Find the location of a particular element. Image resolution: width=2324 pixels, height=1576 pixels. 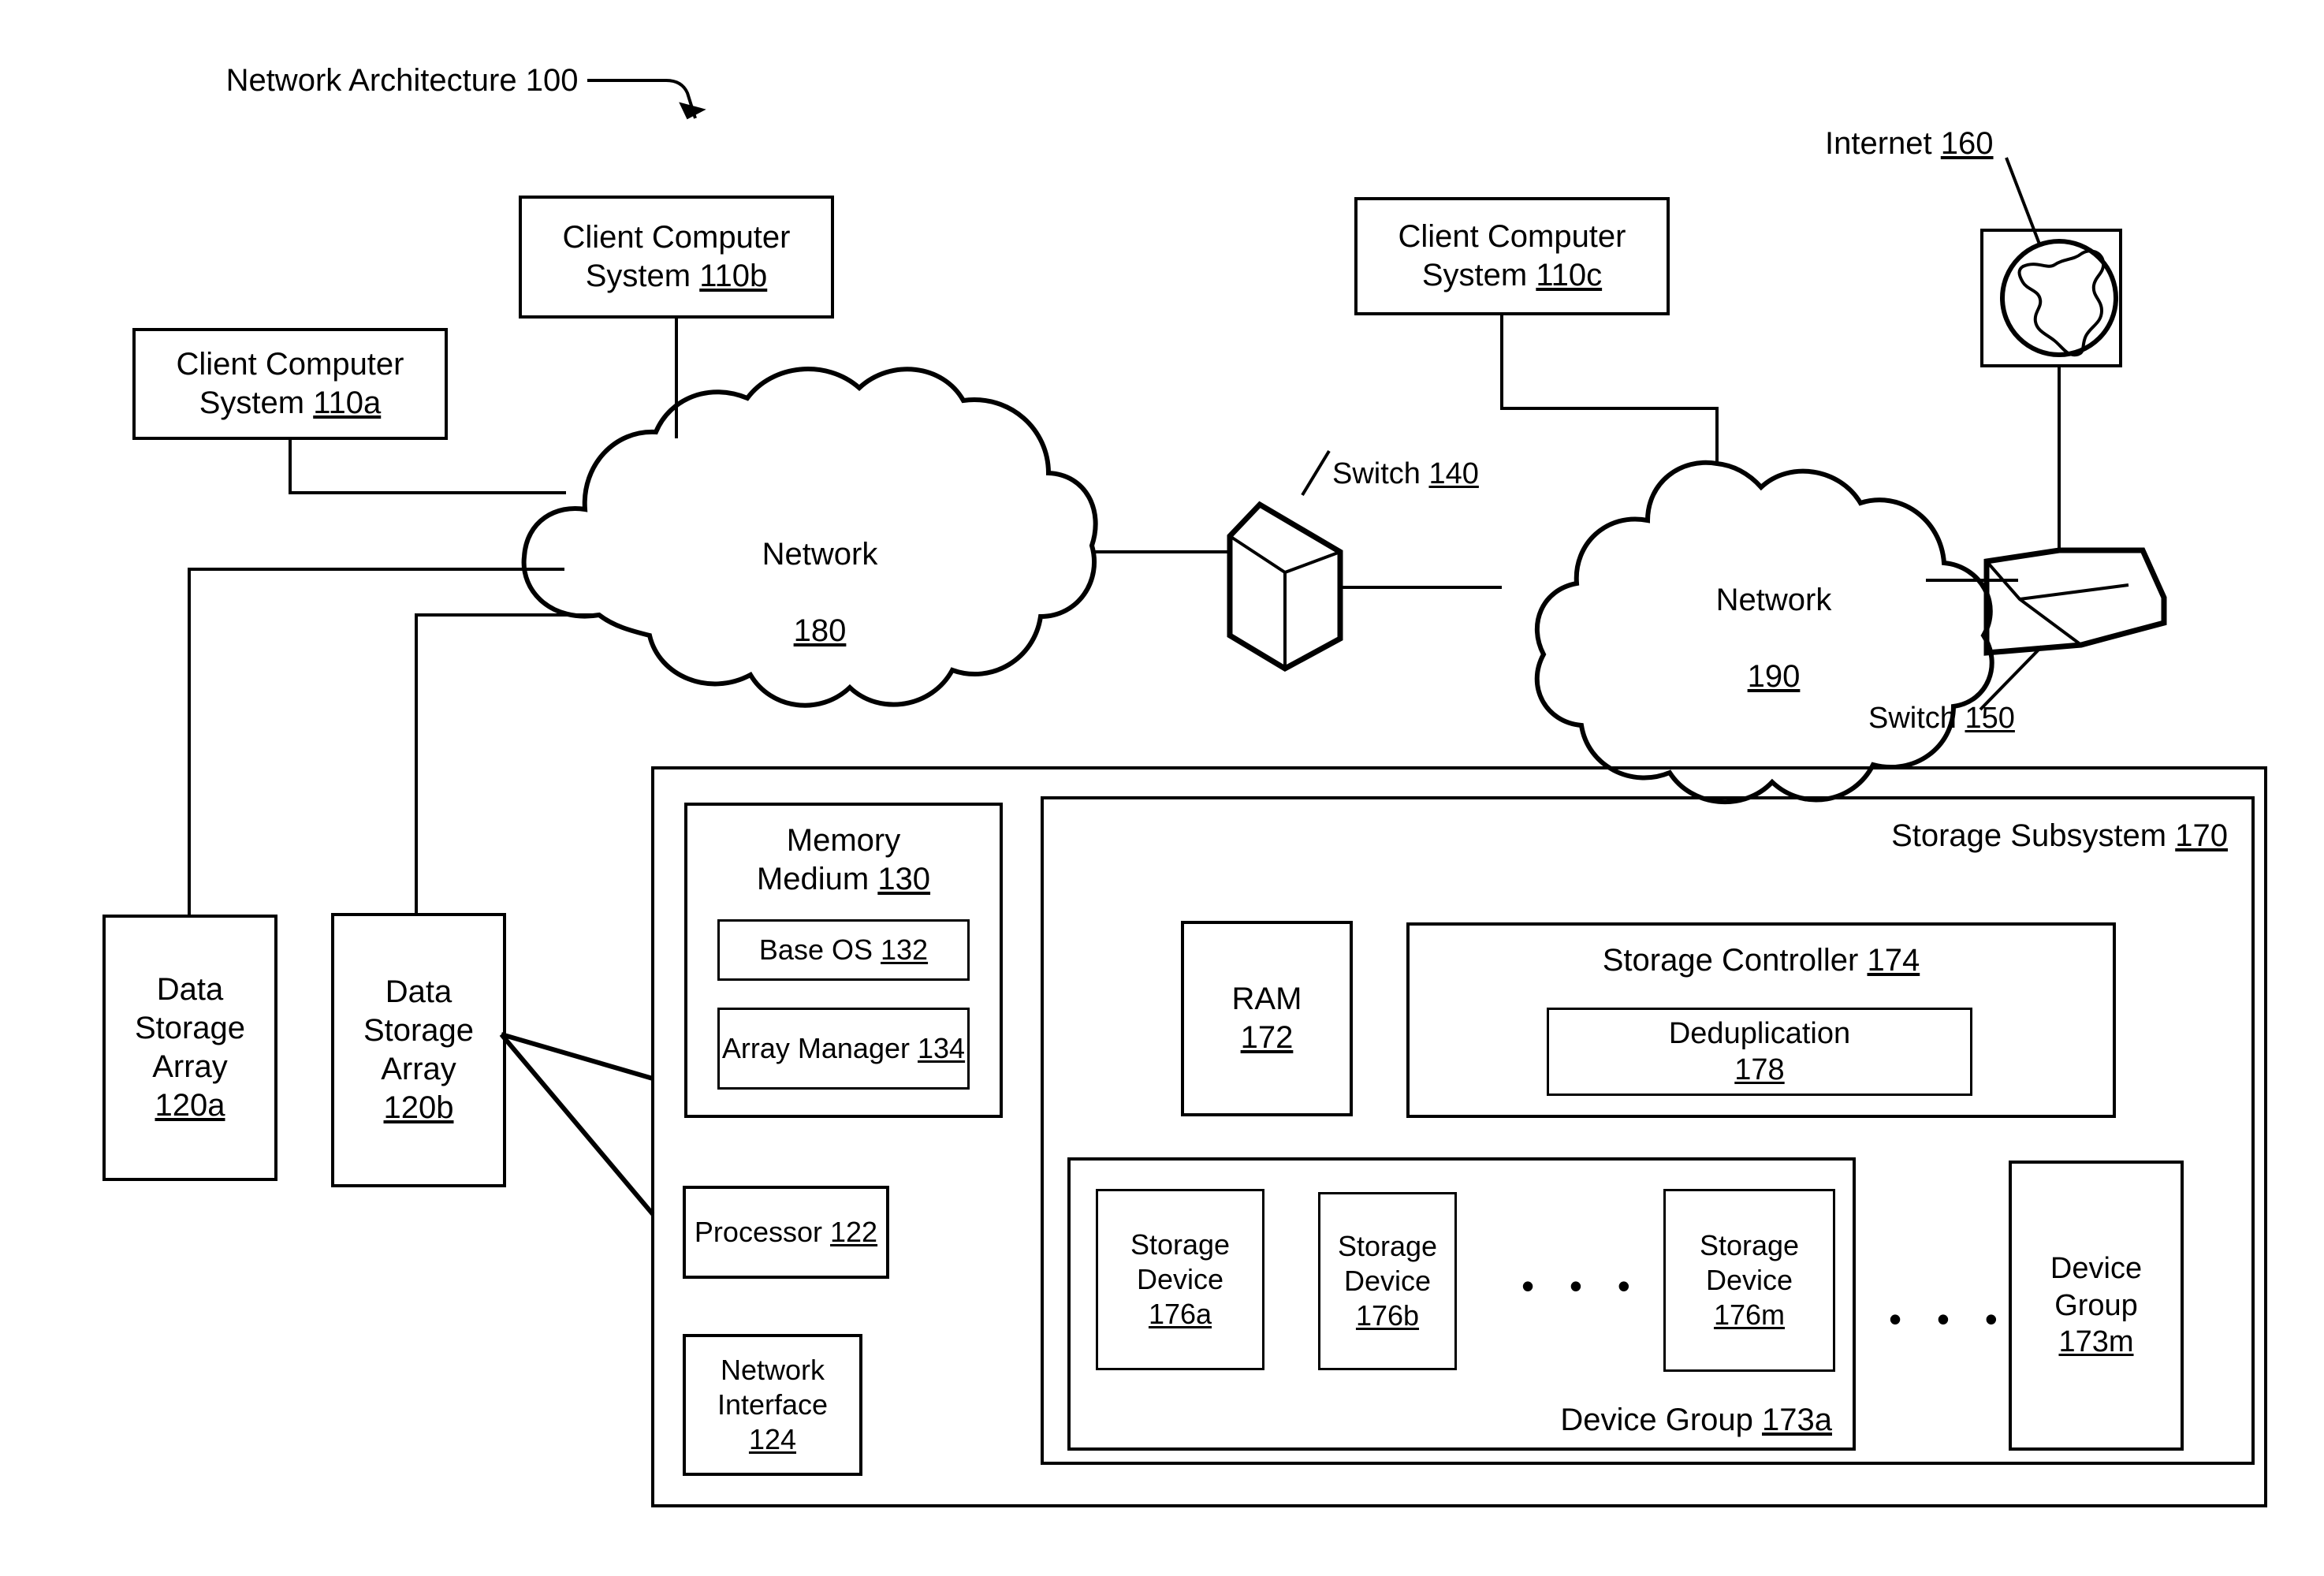

switch-140-shape is located at coordinates (1285, 587).